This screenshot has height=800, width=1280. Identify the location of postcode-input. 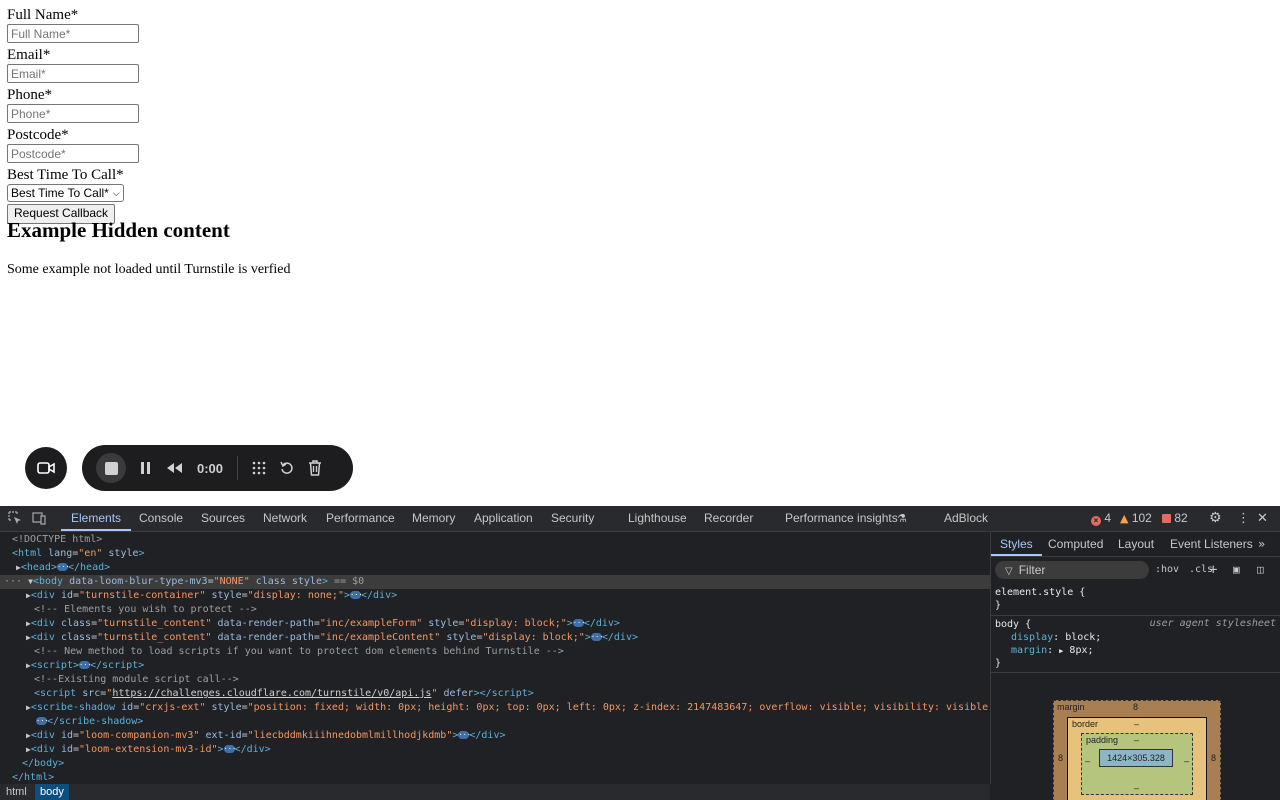
(73, 153).